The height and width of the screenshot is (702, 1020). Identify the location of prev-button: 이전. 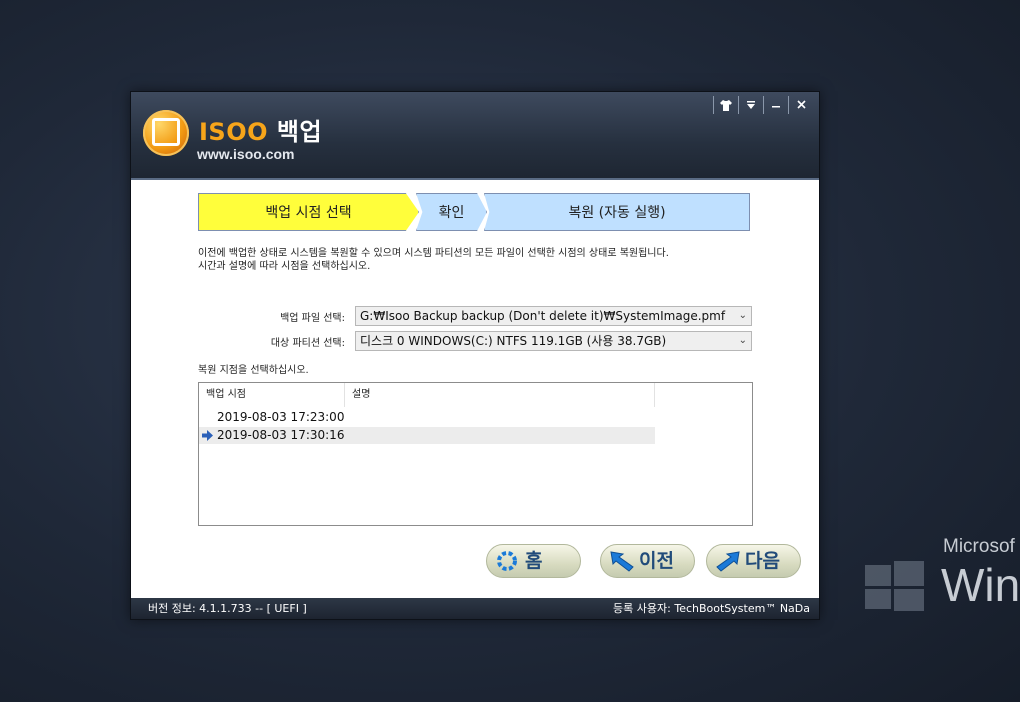
(647, 561).